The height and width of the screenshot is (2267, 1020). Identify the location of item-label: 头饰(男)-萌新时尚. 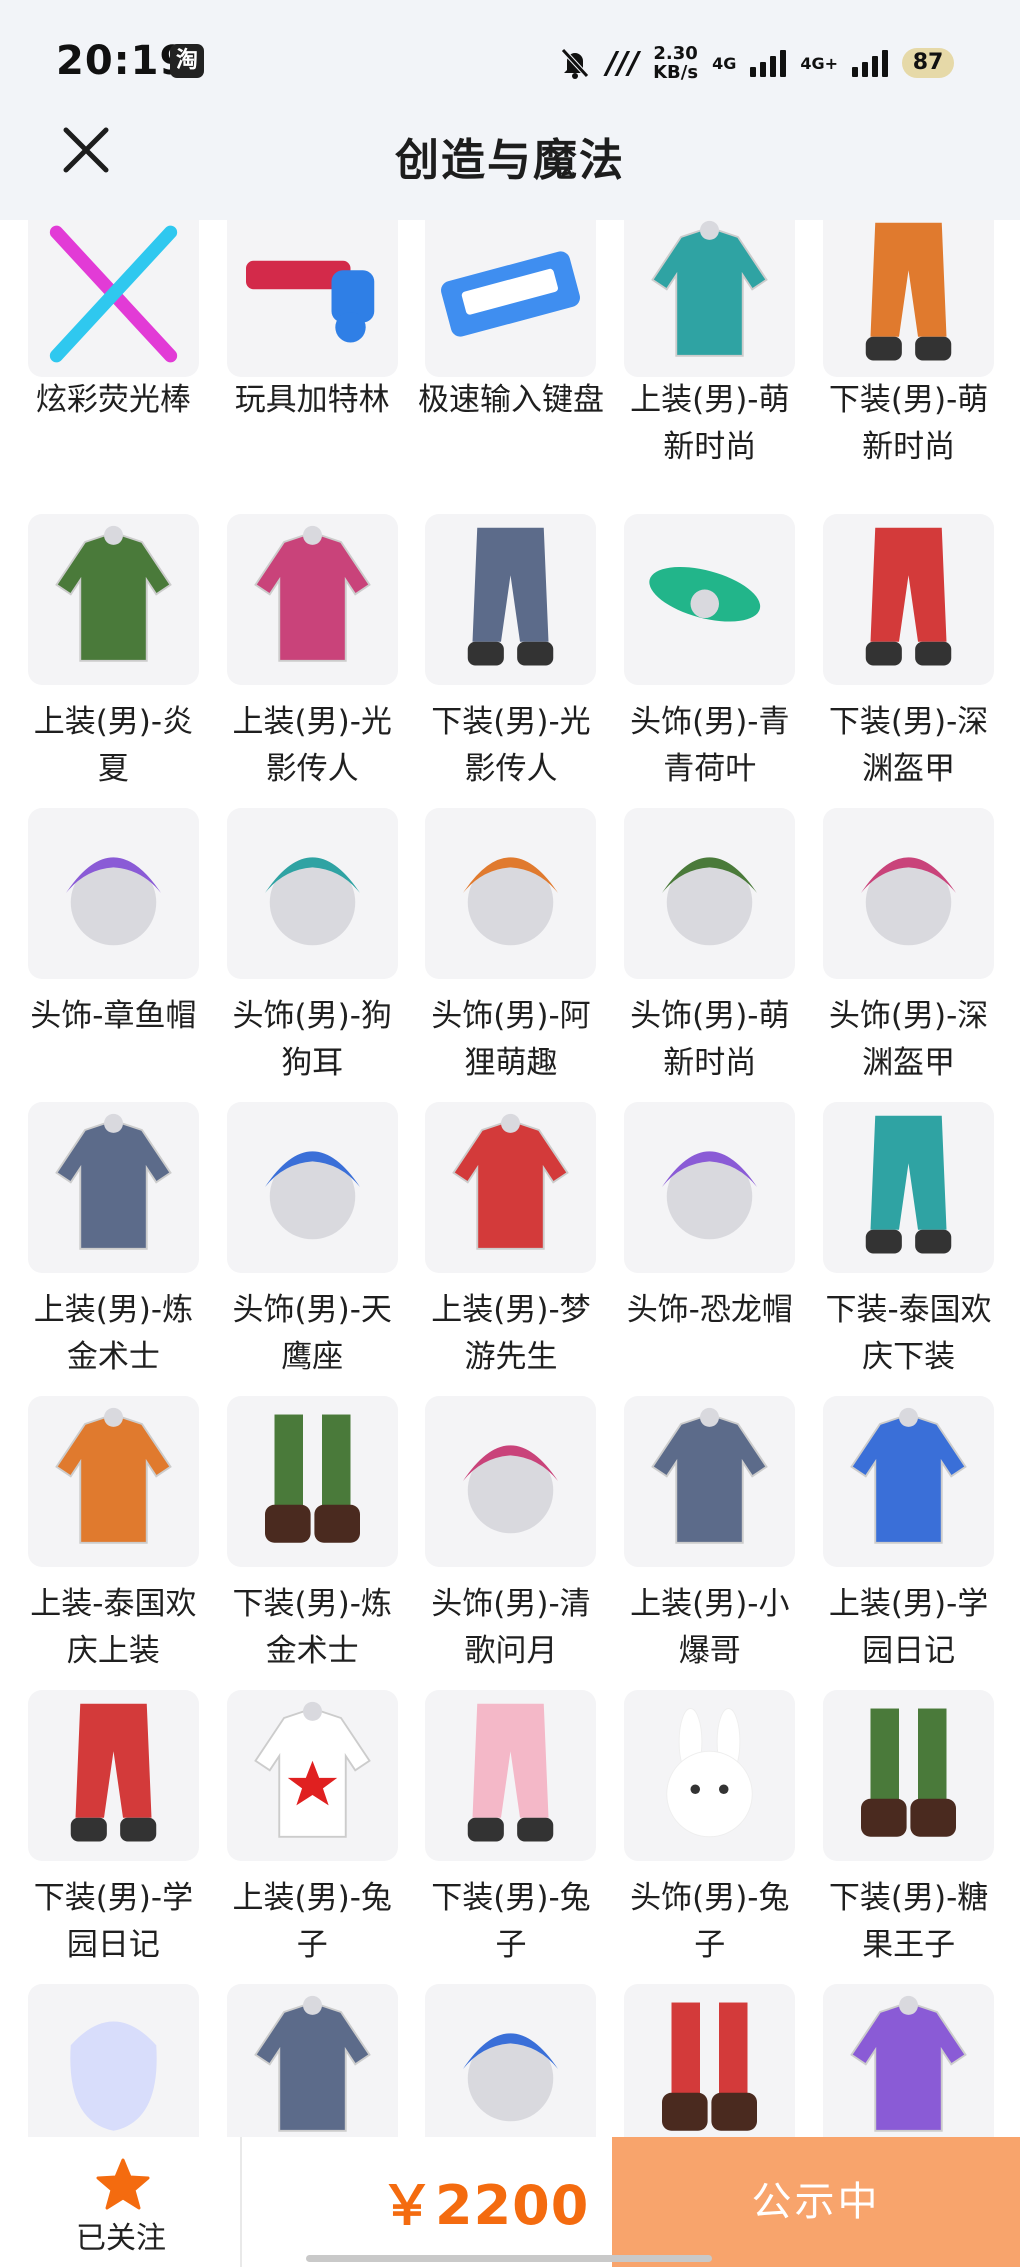
(710, 1039).